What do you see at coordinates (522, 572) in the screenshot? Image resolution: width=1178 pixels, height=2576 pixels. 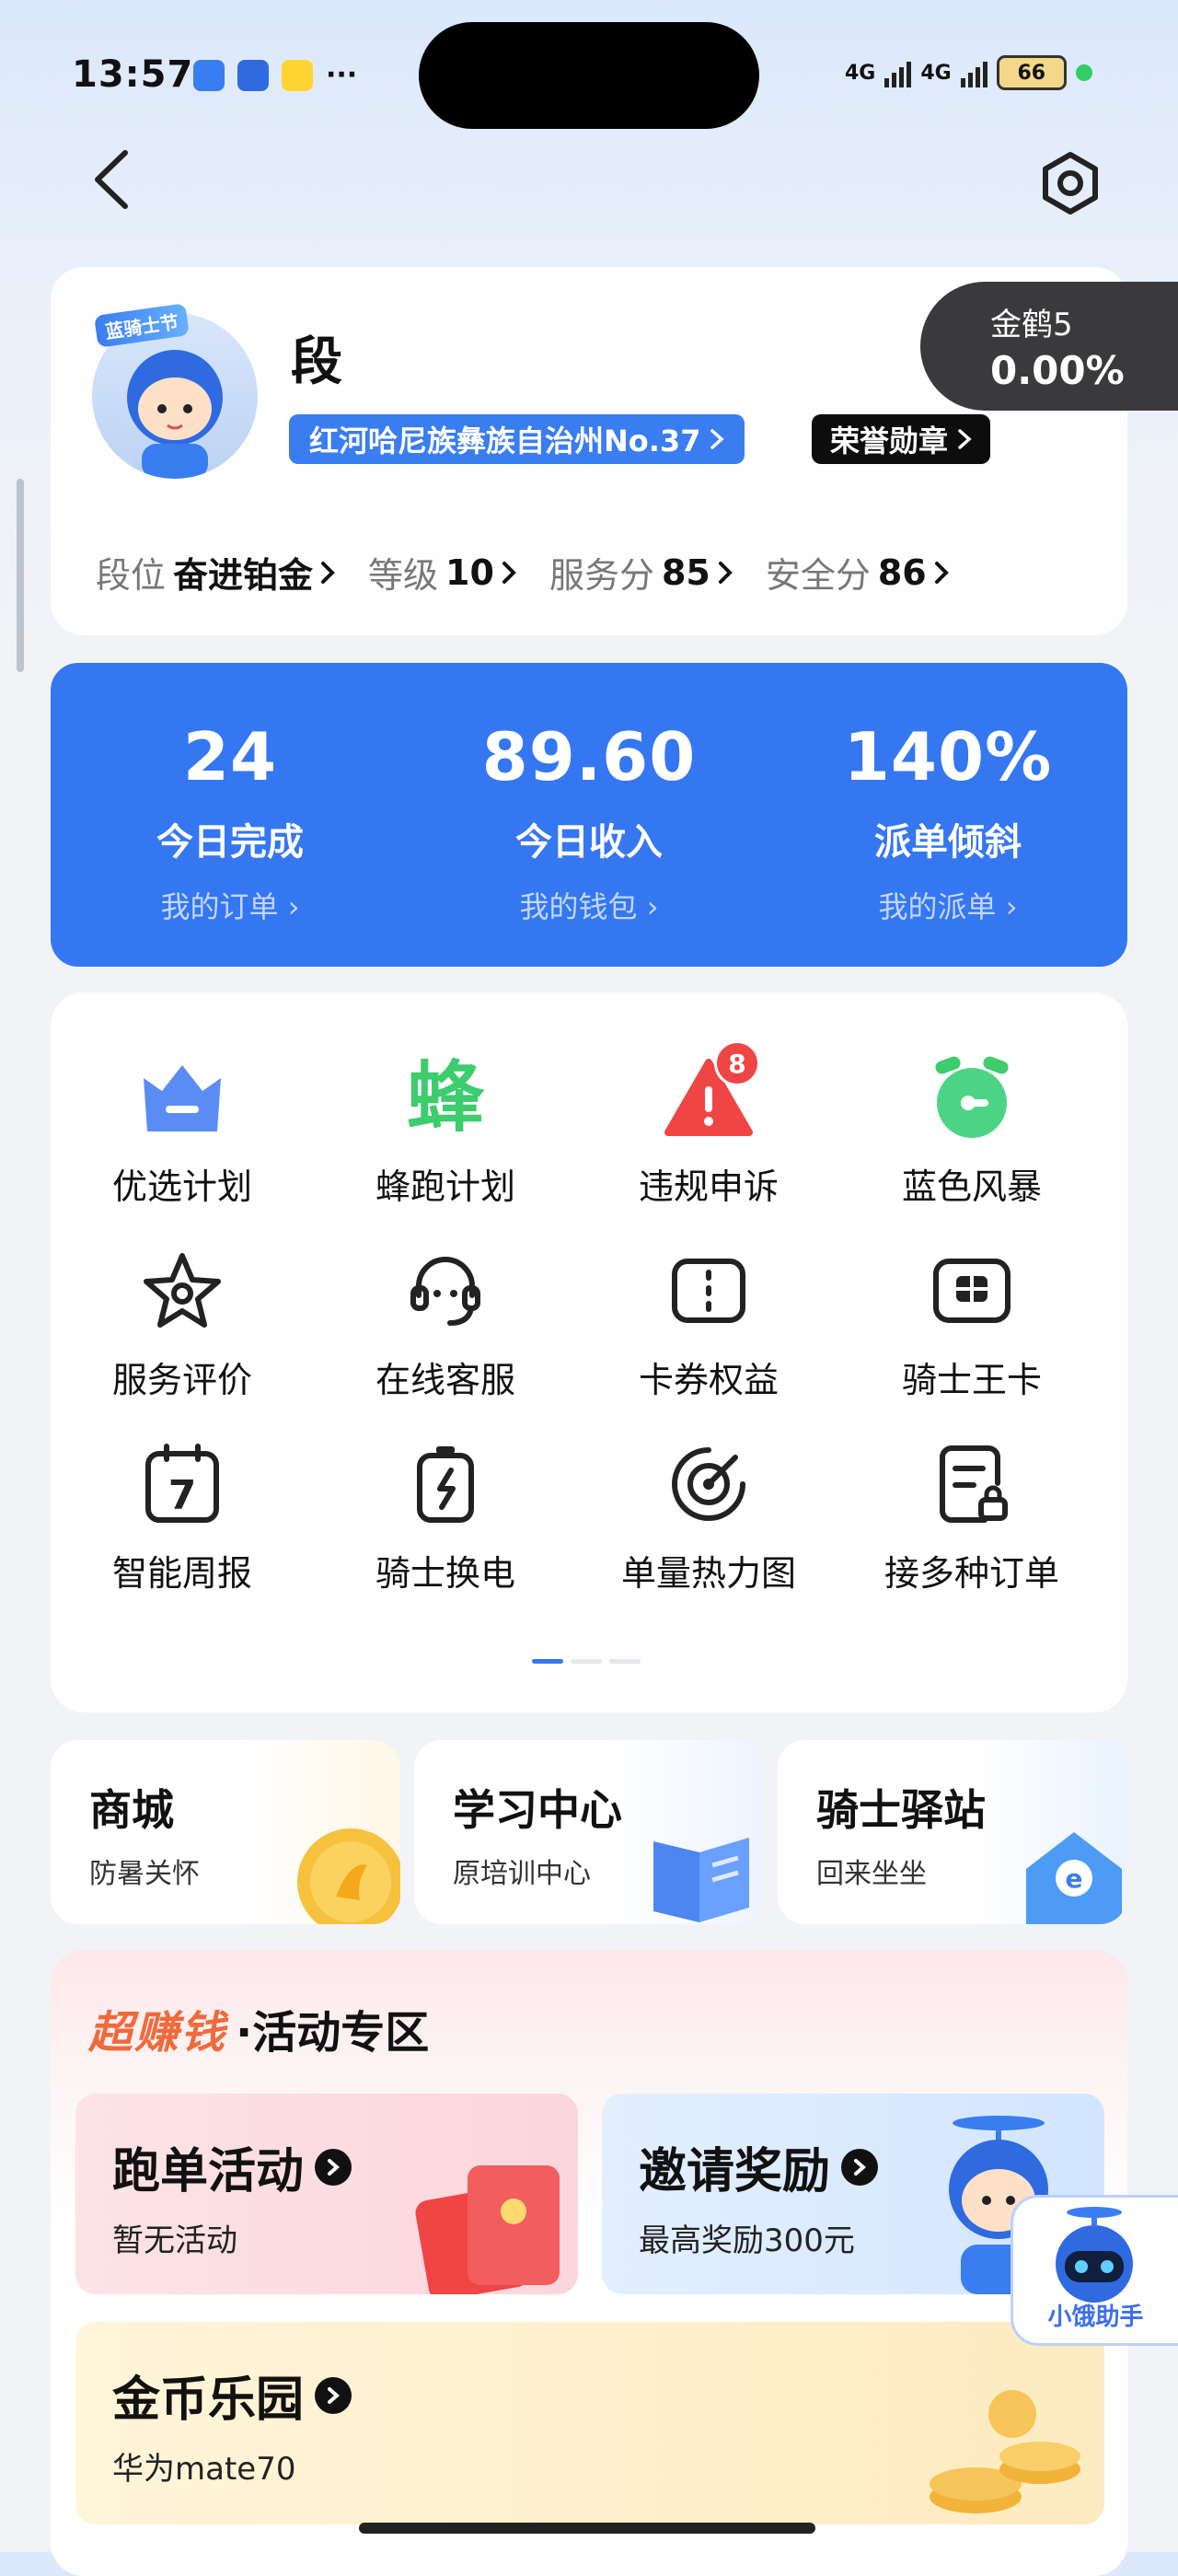 I see `profile-stats-row: 段位 奋进铂金 等级 10 服务分 85 安全分 86` at bounding box center [522, 572].